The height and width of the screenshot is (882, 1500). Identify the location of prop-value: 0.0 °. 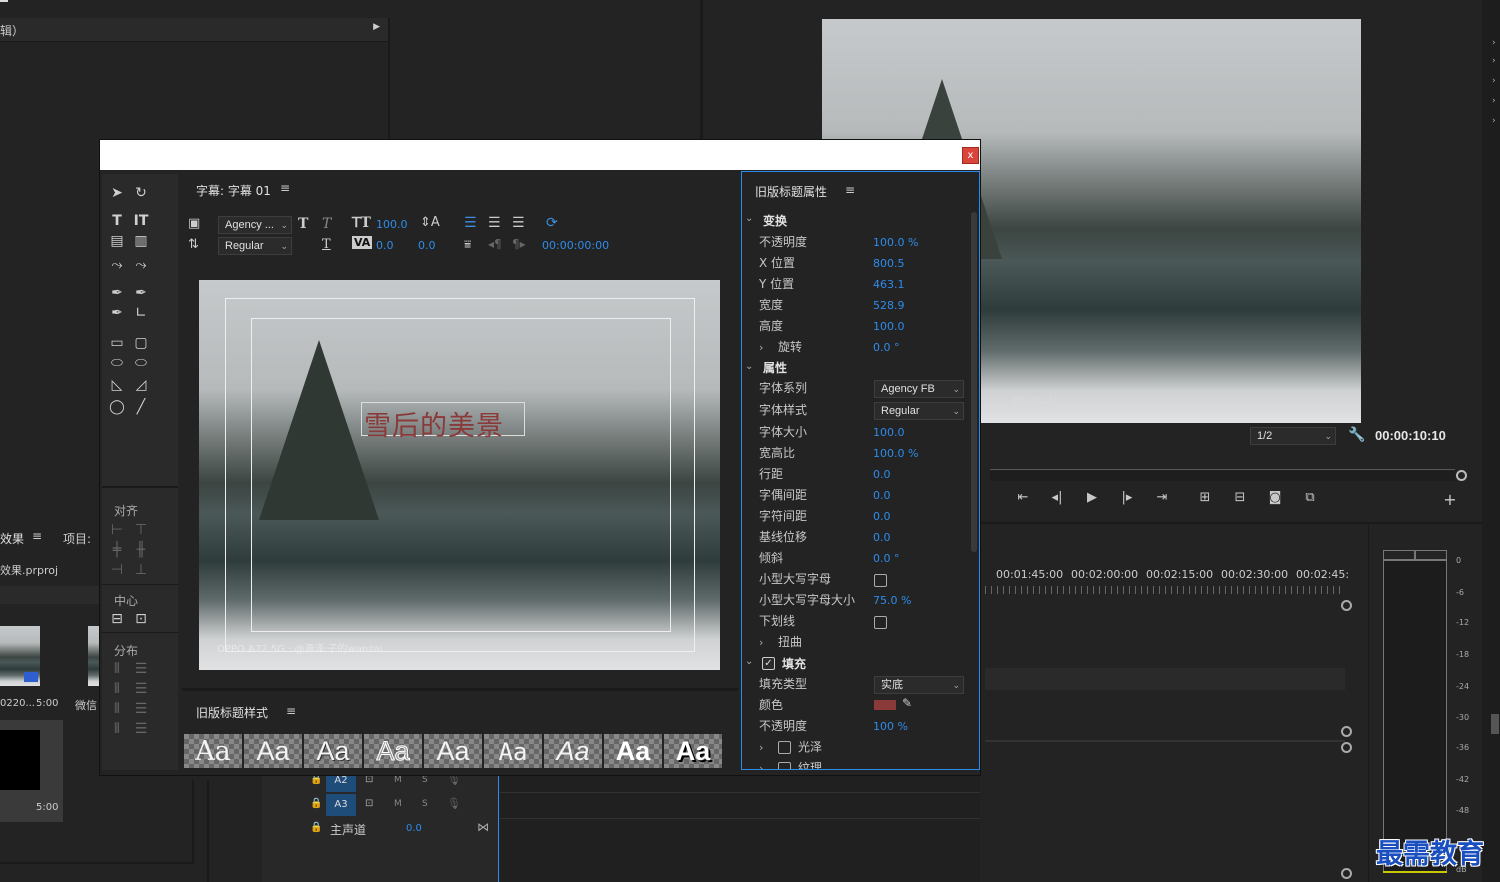
(886, 558).